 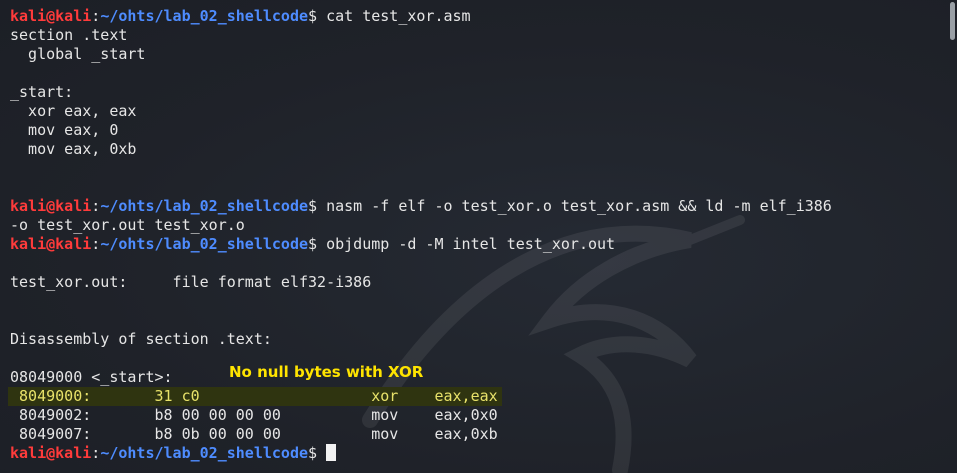 I want to click on annotation-label: No null bytes with XOR, so click(x=326, y=372).